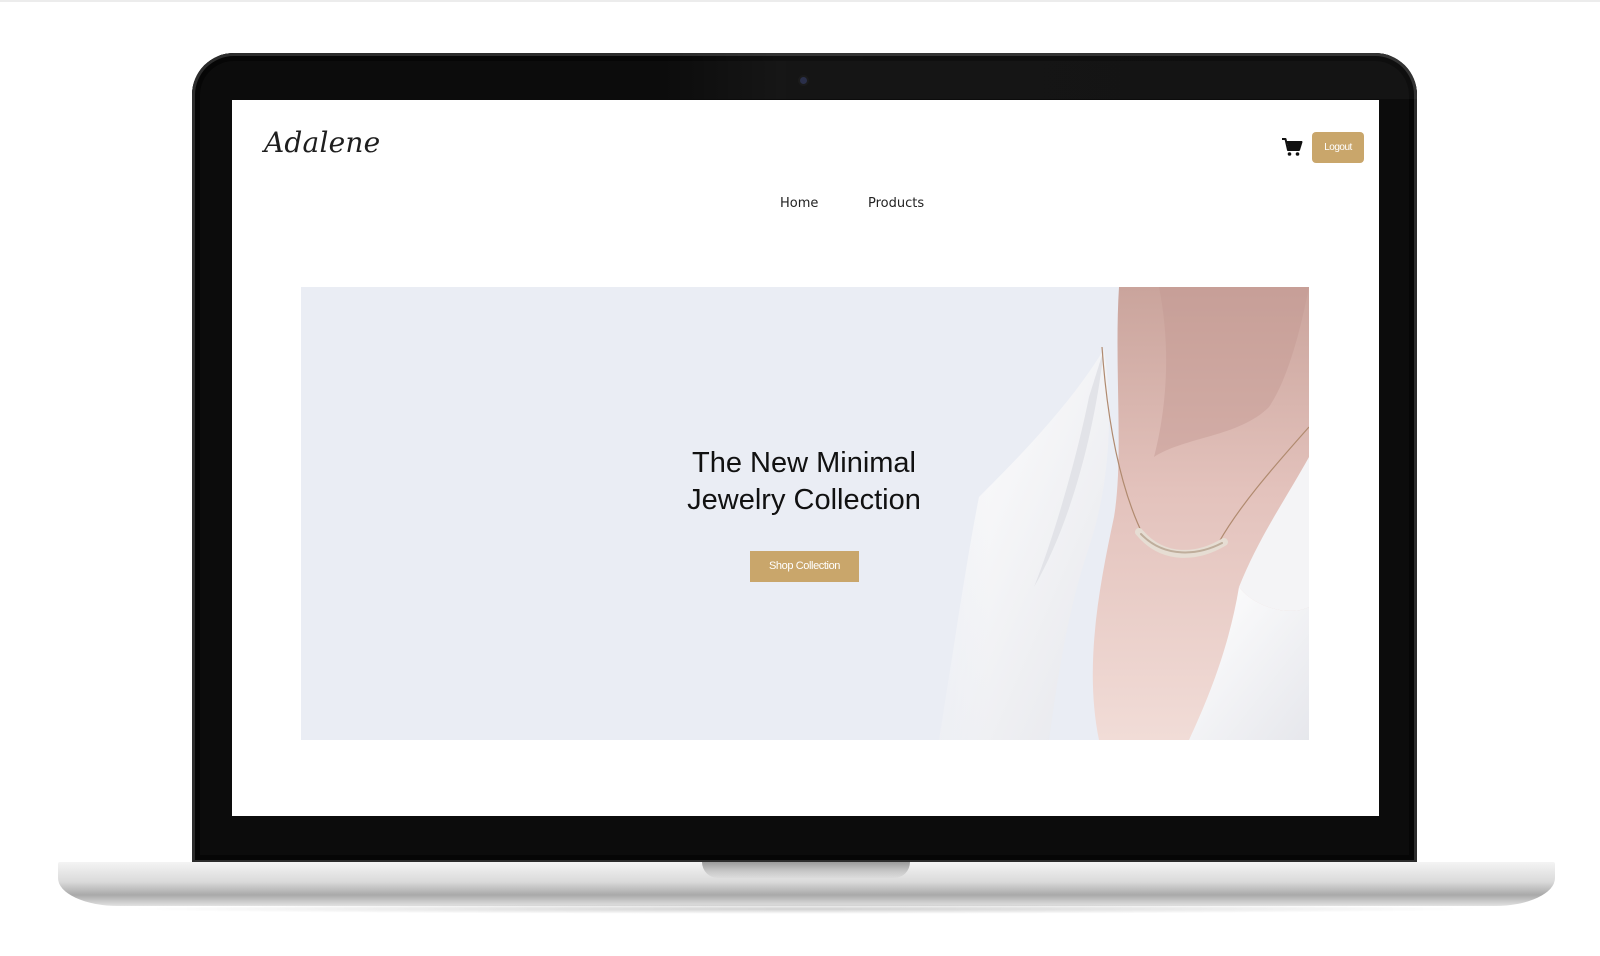 Image resolution: width=1600 pixels, height=956 pixels. What do you see at coordinates (800, 1) in the screenshot?
I see `page-top-line` at bounding box center [800, 1].